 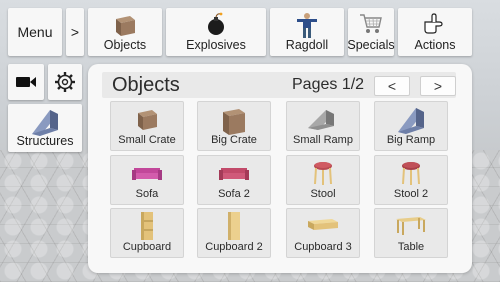 What do you see at coordinates (323, 233) in the screenshot?
I see `item-cupboard-3: Cupboard 3` at bounding box center [323, 233].